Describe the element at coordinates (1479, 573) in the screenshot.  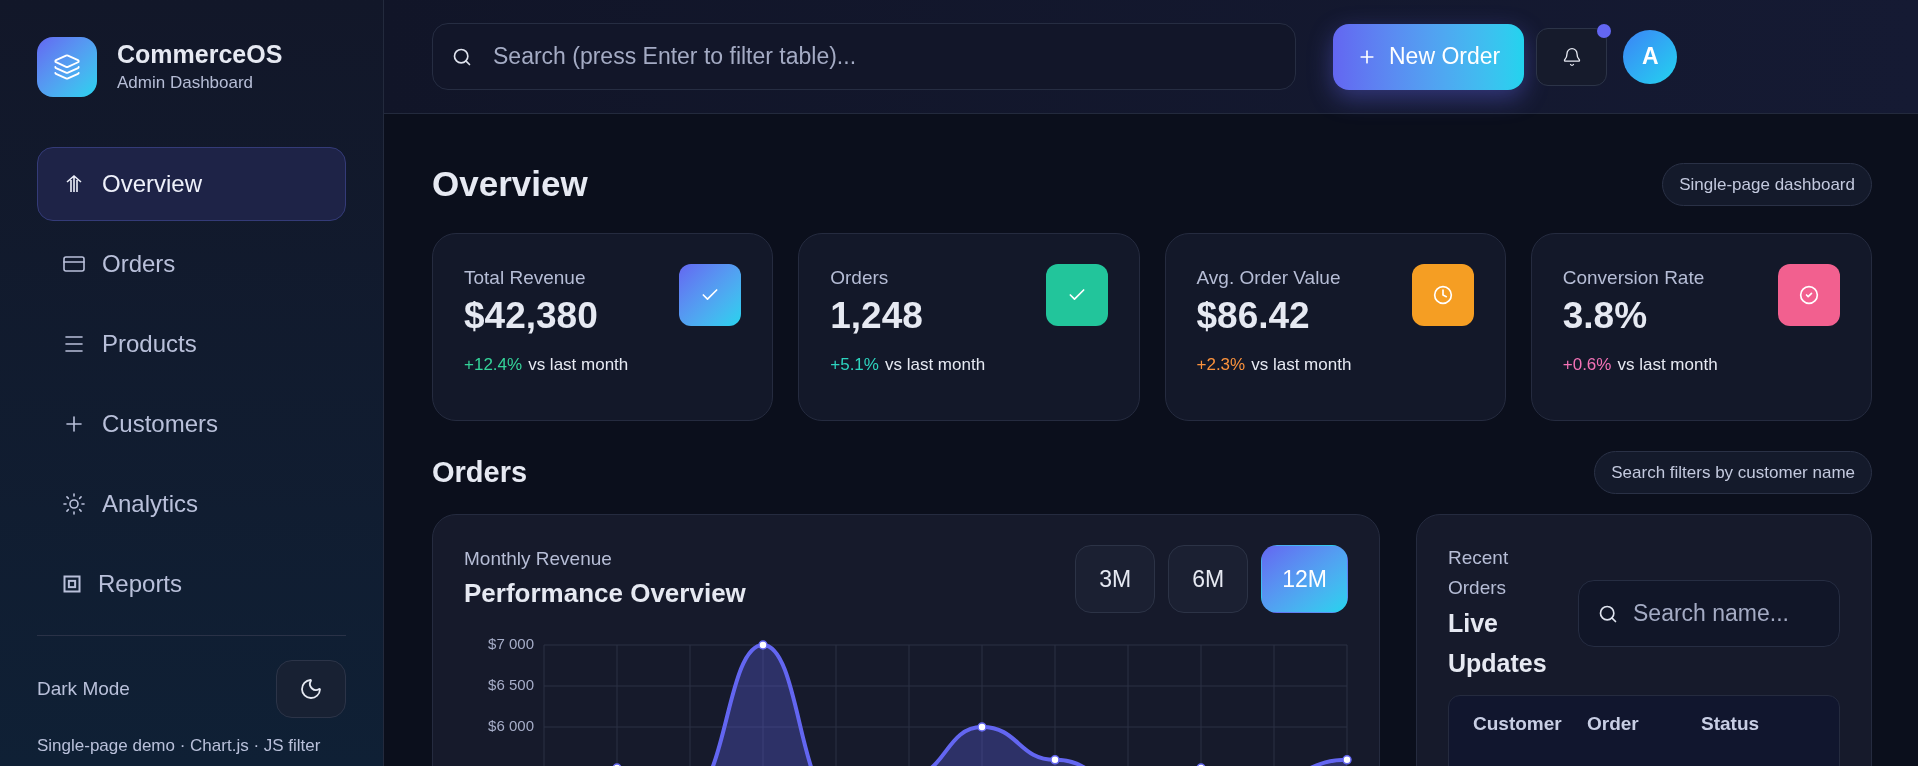
I see `card-subtitle: Recent Orders` at that location.